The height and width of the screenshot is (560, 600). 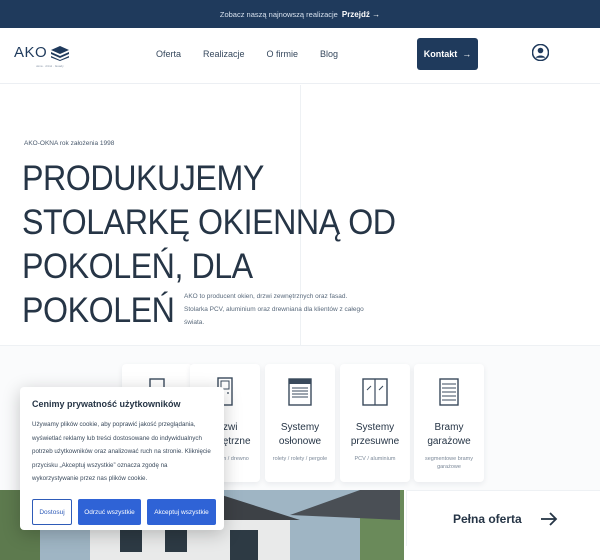 I want to click on cookie-customize-button: Dostosuj, so click(x=52, y=512).